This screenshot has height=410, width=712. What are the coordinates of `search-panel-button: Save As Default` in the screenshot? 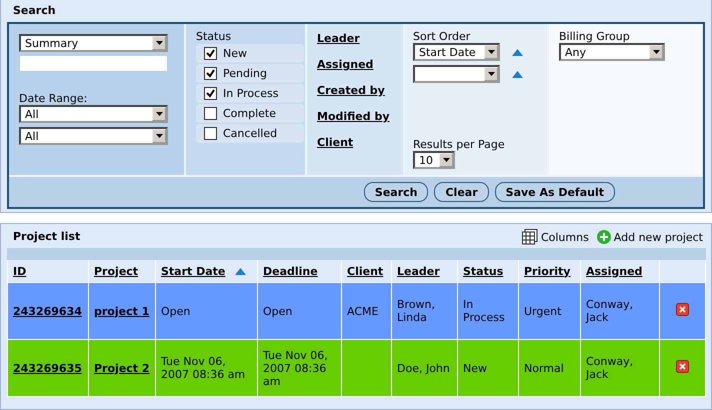 It's located at (554, 192).